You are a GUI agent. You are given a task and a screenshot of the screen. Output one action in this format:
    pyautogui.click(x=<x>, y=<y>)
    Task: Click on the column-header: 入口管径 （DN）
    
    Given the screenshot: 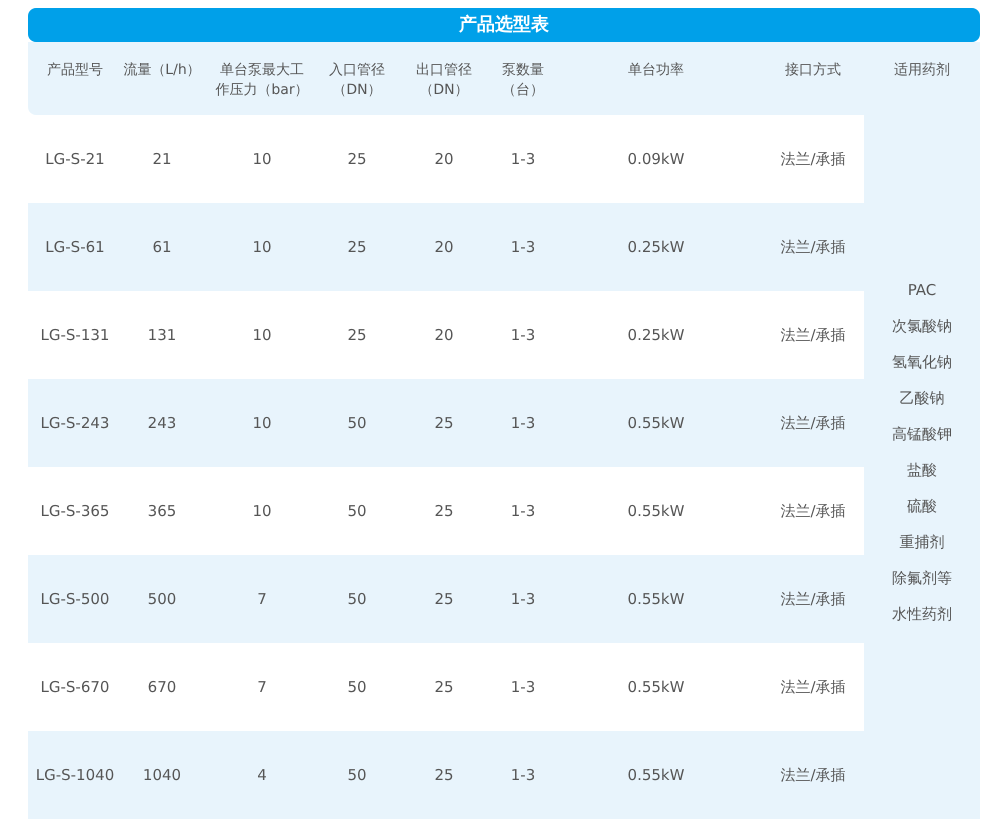 What is the action you would take?
    pyautogui.click(x=357, y=78)
    